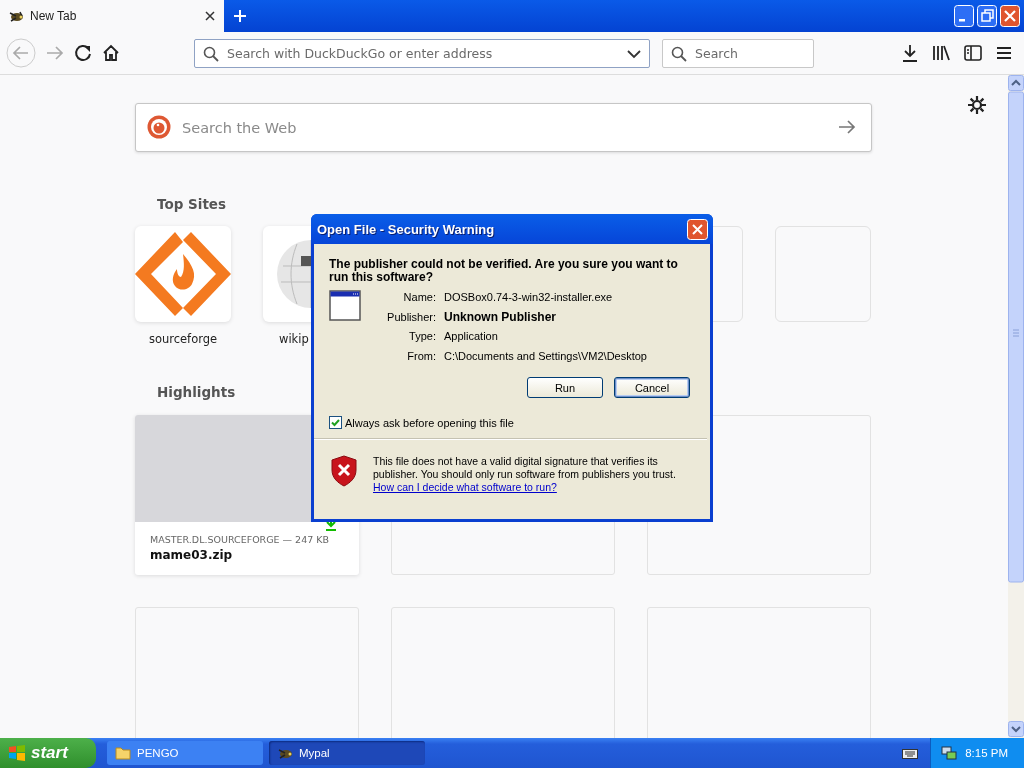 This screenshot has width=1024, height=768. What do you see at coordinates (524, 467) in the screenshot?
I see `warning-text: This file does not have a valid digital signature that verifies its publisher. You should only run software from publishers you trust.` at bounding box center [524, 467].